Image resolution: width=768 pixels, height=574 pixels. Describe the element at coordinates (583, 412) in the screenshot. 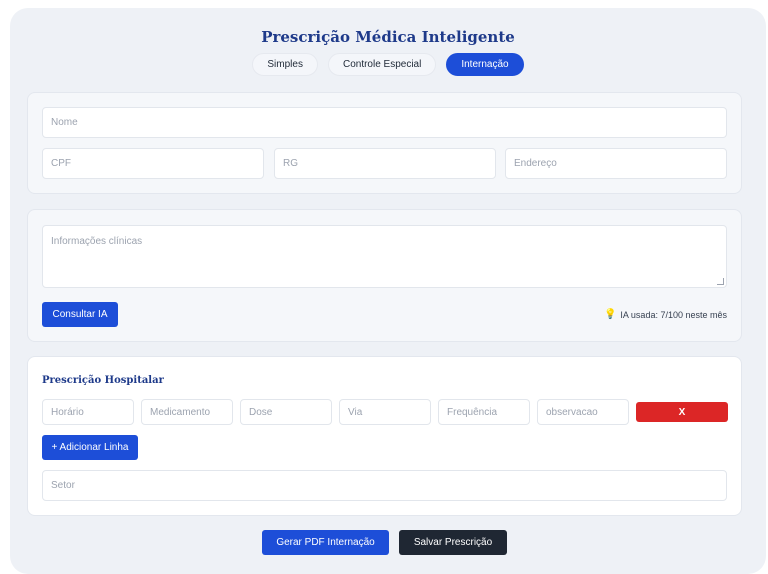

I see `observacao-input: observacao` at that location.